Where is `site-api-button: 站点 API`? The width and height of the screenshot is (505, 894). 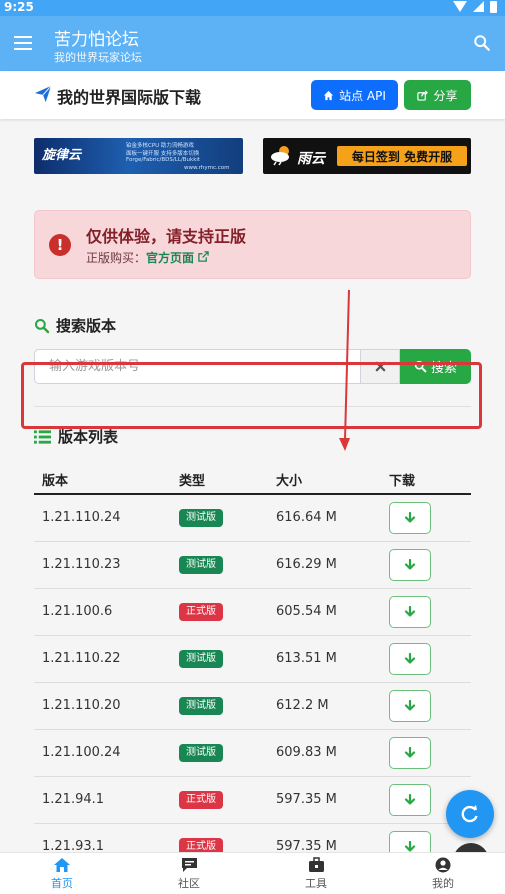
site-api-button: 站点 API is located at coordinates (354, 95).